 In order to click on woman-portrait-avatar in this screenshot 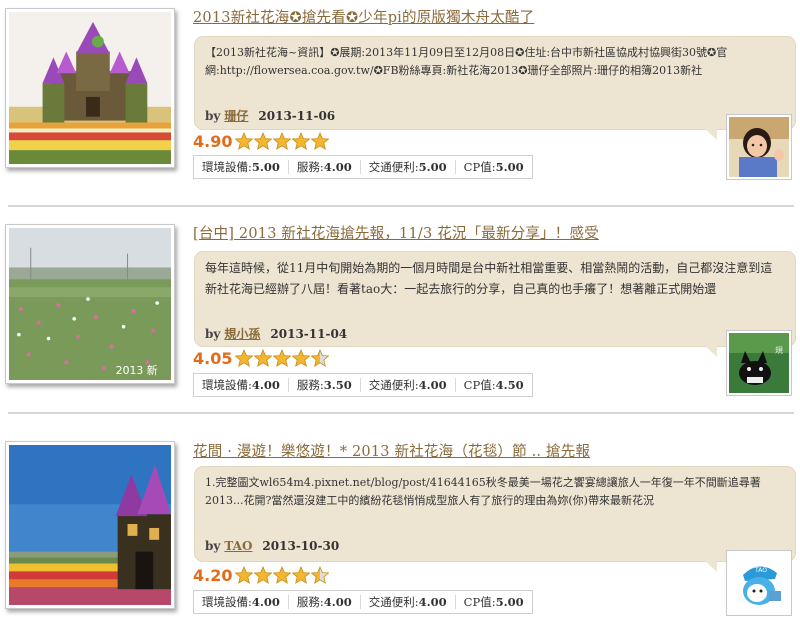, I will do `click(759, 147)`.